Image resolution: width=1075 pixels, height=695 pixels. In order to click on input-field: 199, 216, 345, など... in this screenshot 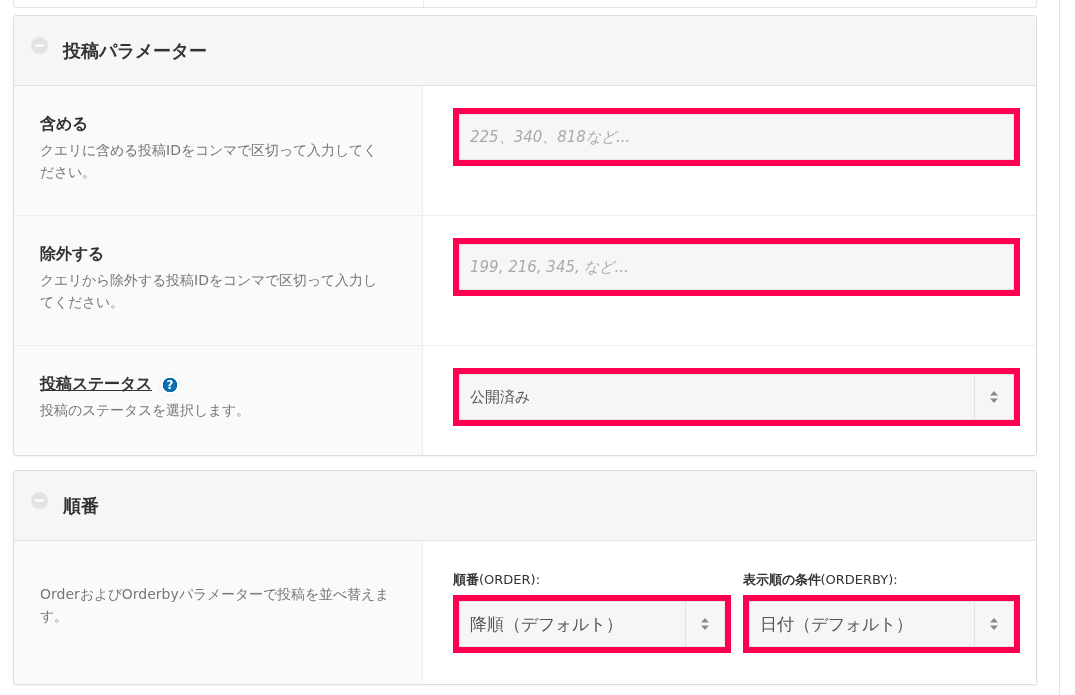, I will do `click(736, 267)`.